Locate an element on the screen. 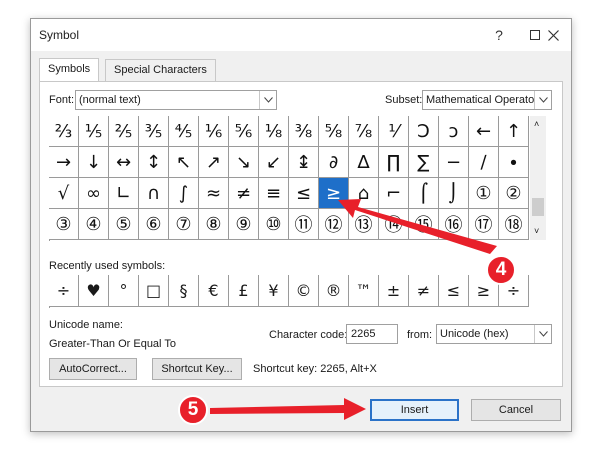 The image size is (600, 452). symbol-cell: ⑤ is located at coordinates (124, 224).